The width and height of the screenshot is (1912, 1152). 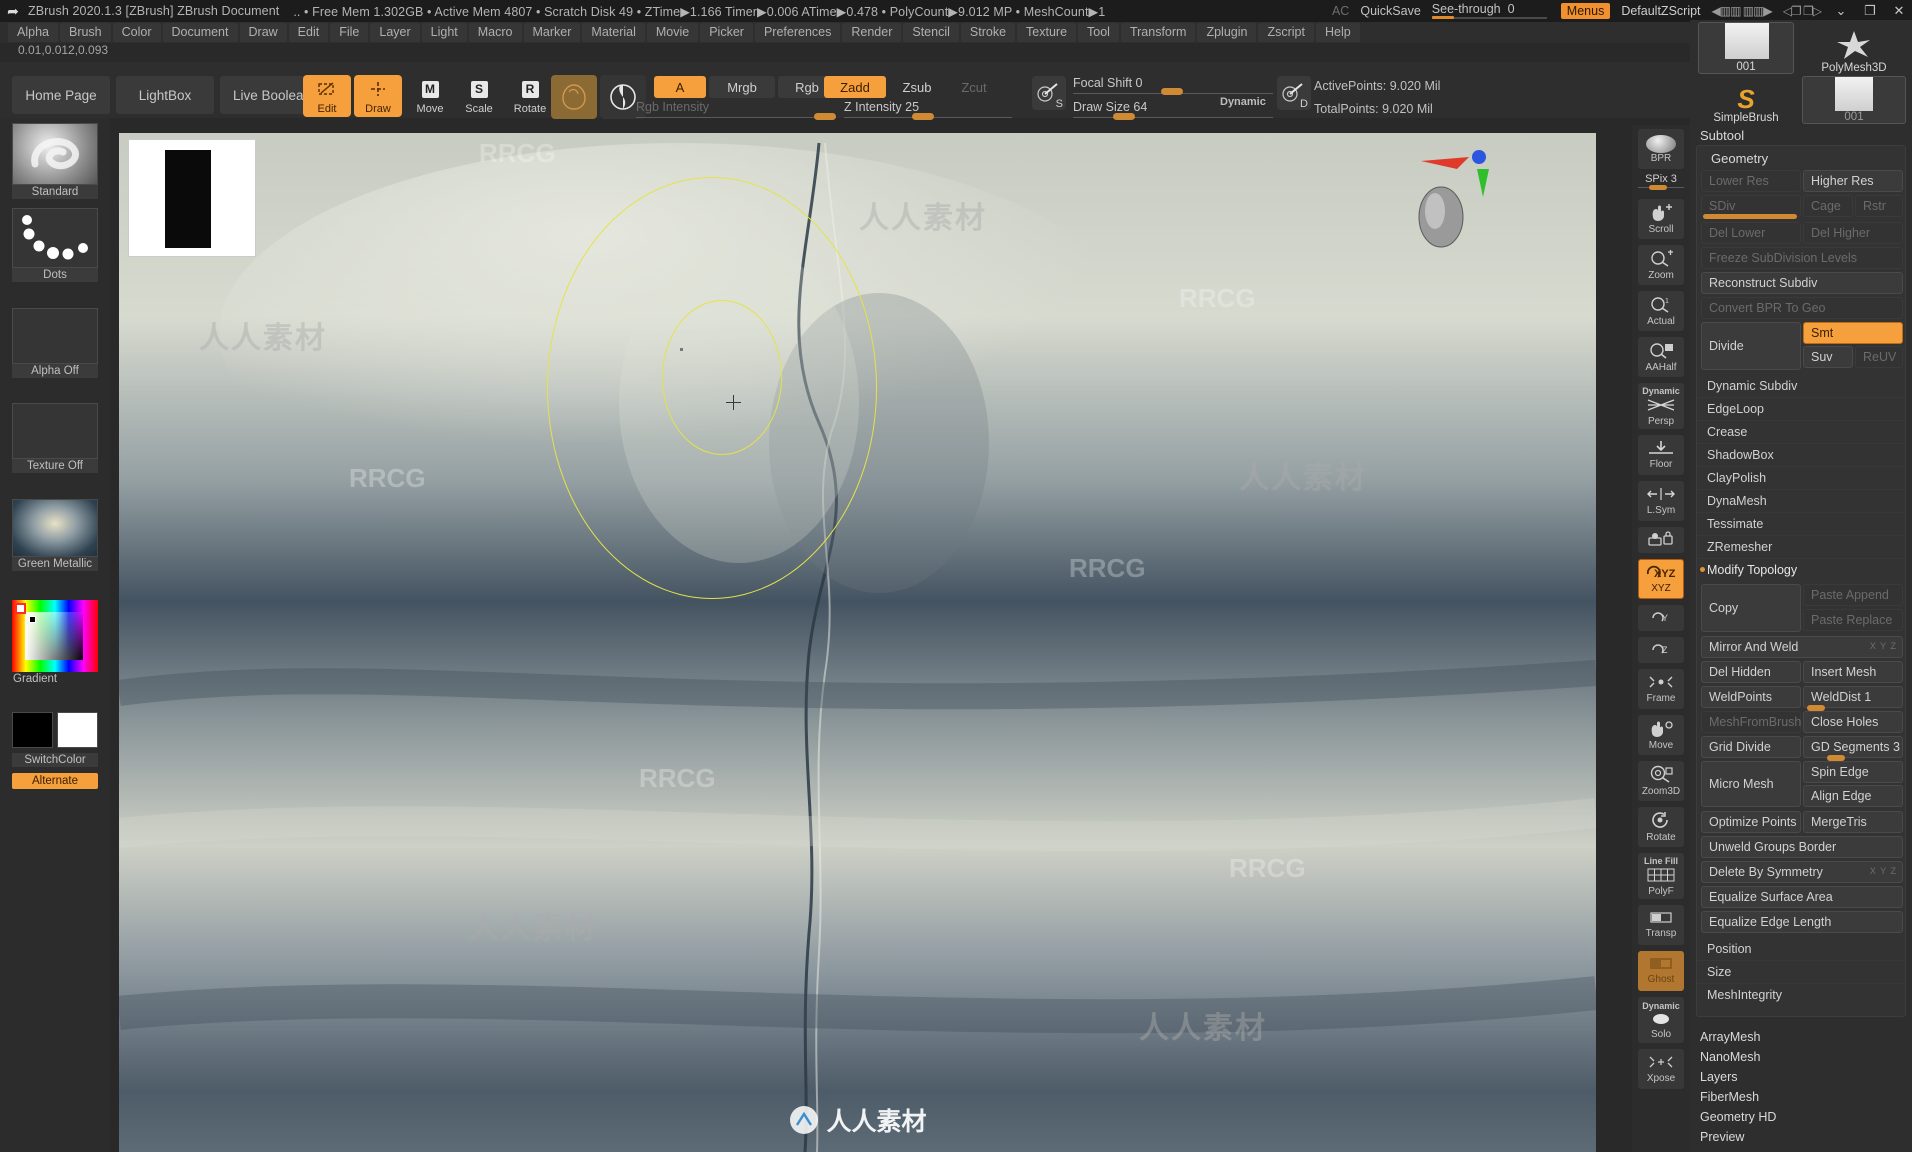 What do you see at coordinates (55, 750) in the screenshot?
I see `color-swatches: SwitchColor Alternate` at bounding box center [55, 750].